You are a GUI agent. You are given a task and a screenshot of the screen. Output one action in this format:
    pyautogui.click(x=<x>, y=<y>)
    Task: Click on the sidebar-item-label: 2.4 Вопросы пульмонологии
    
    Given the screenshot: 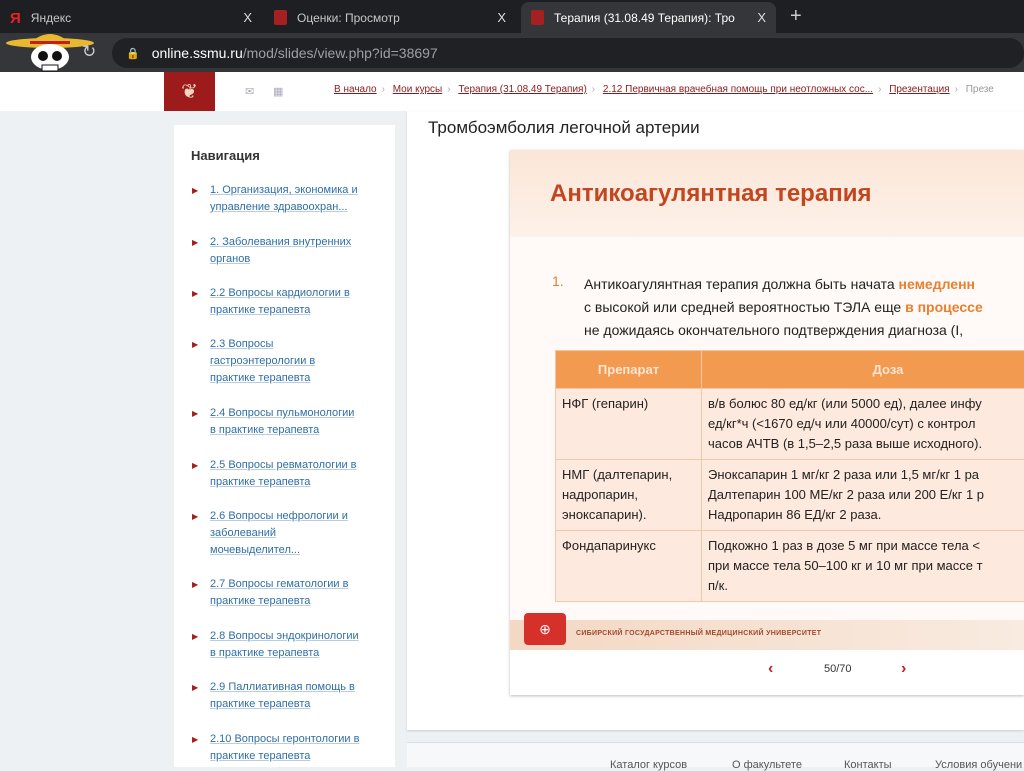 What is the action you would take?
    pyautogui.click(x=282, y=413)
    